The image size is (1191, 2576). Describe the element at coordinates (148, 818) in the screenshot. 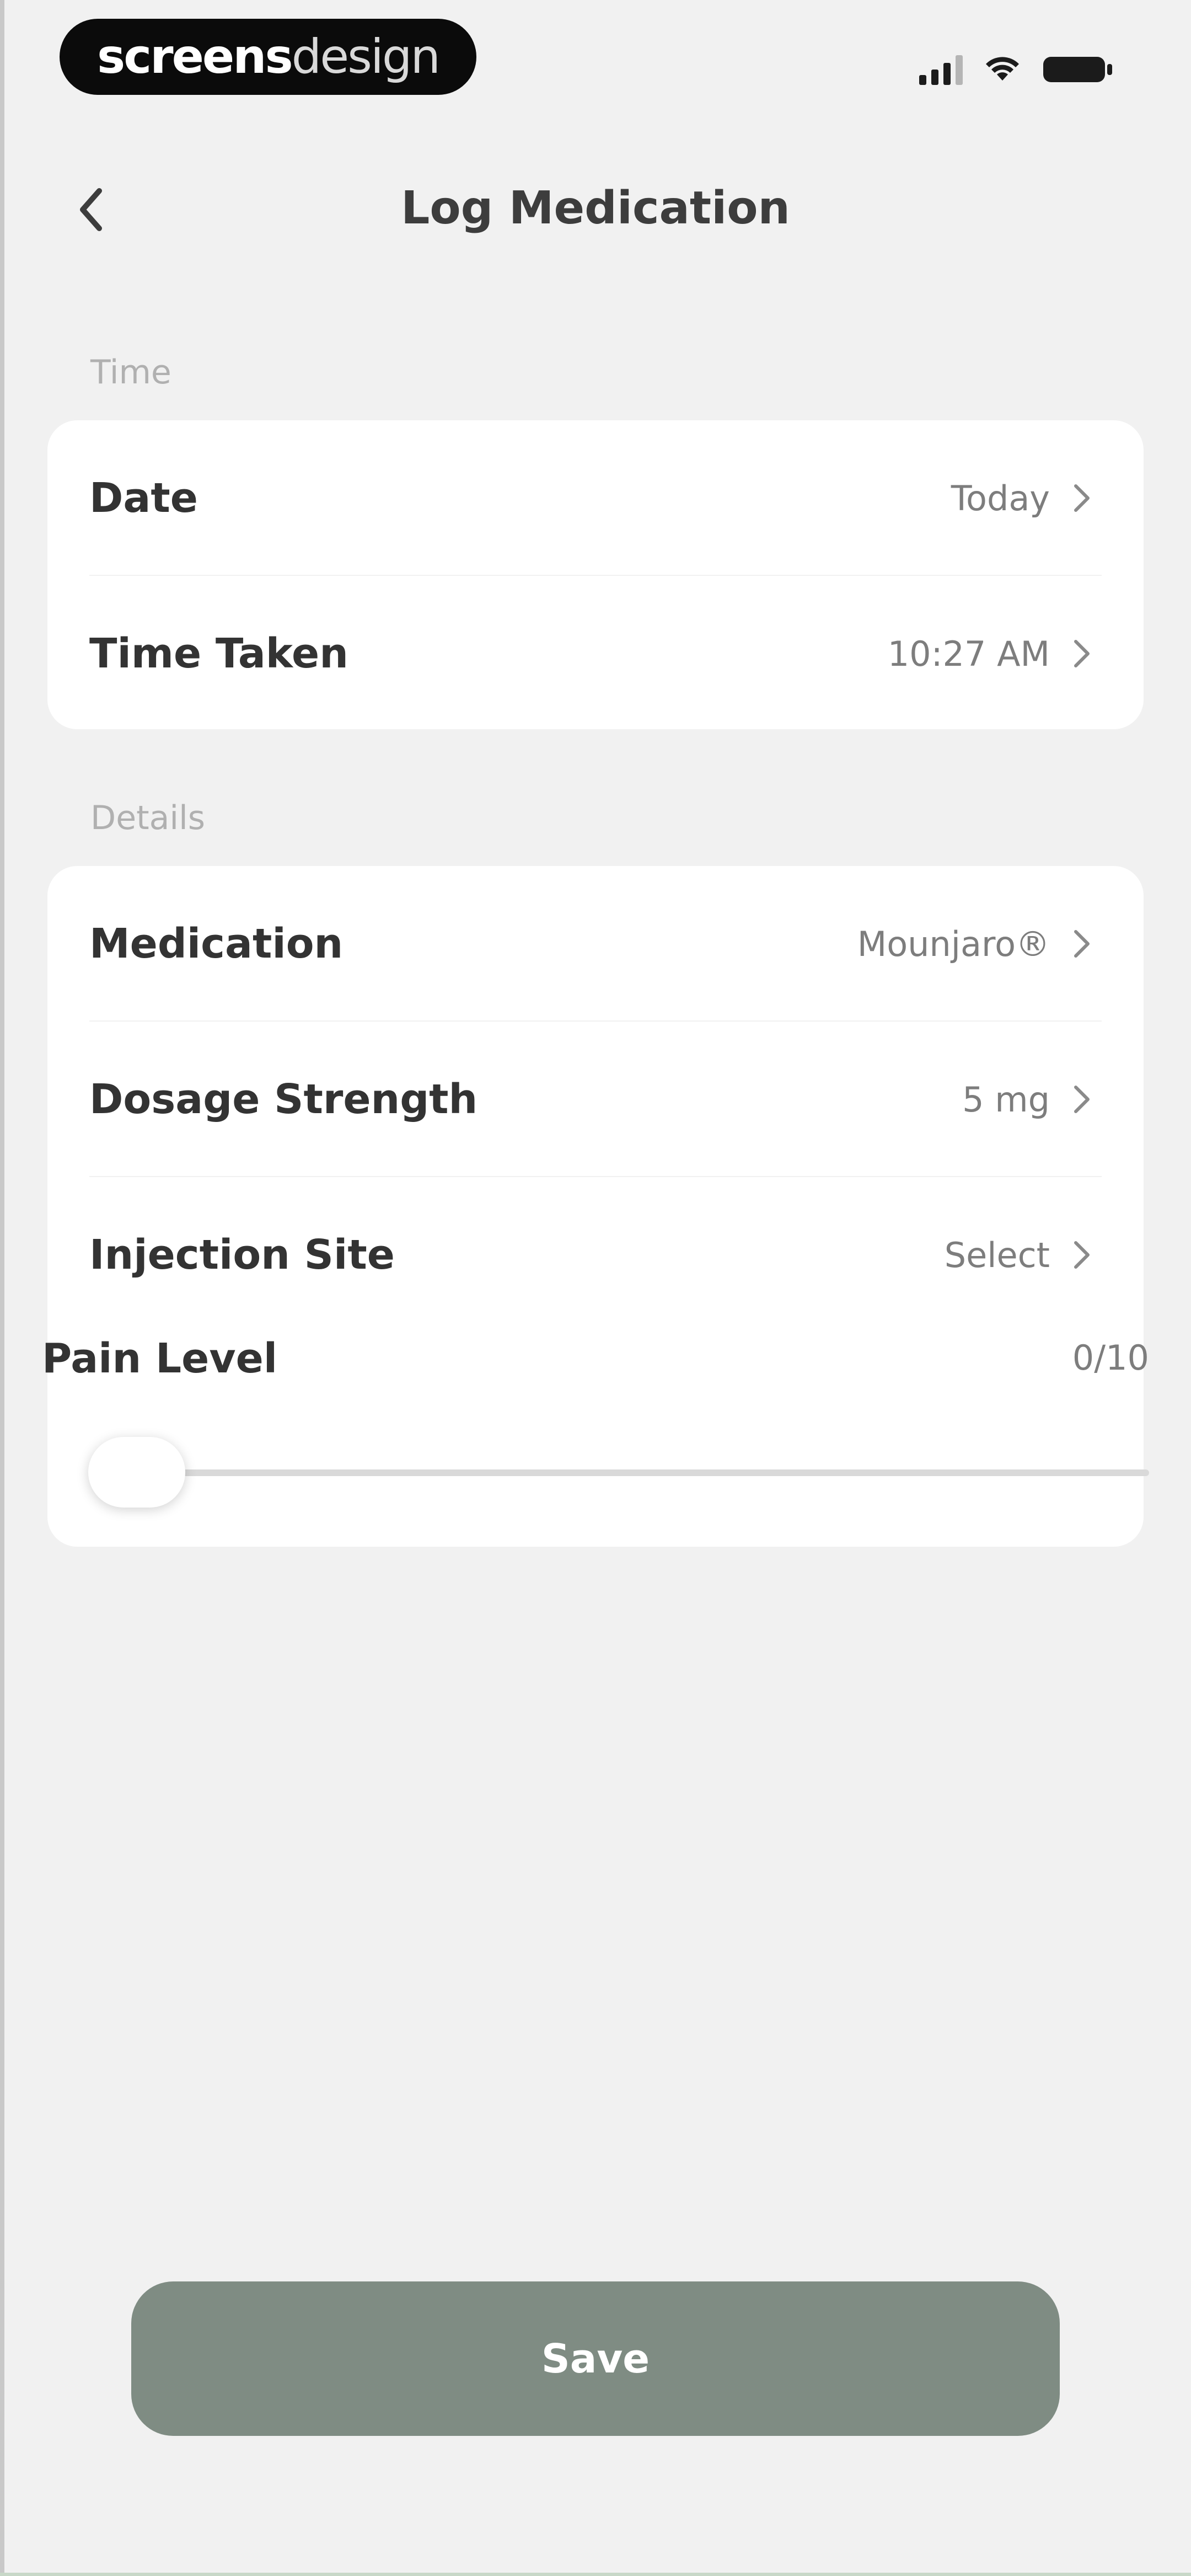

I see `section-label-details: Details` at that location.